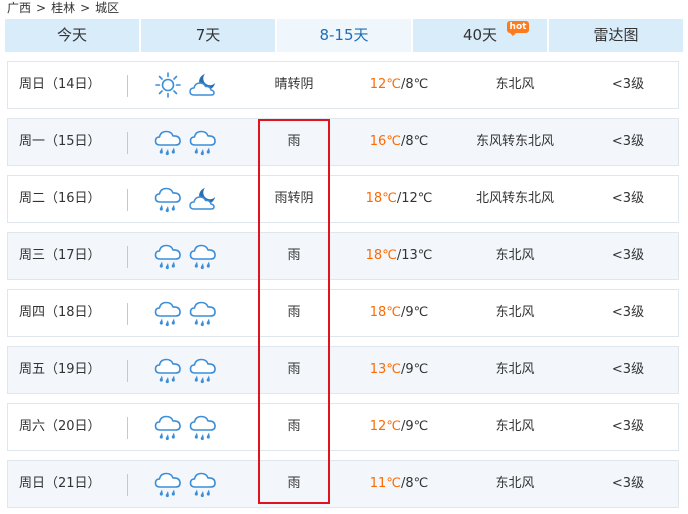  I want to click on breadcrumb: 广西 > 桂林 > 城区, so click(63, 8).